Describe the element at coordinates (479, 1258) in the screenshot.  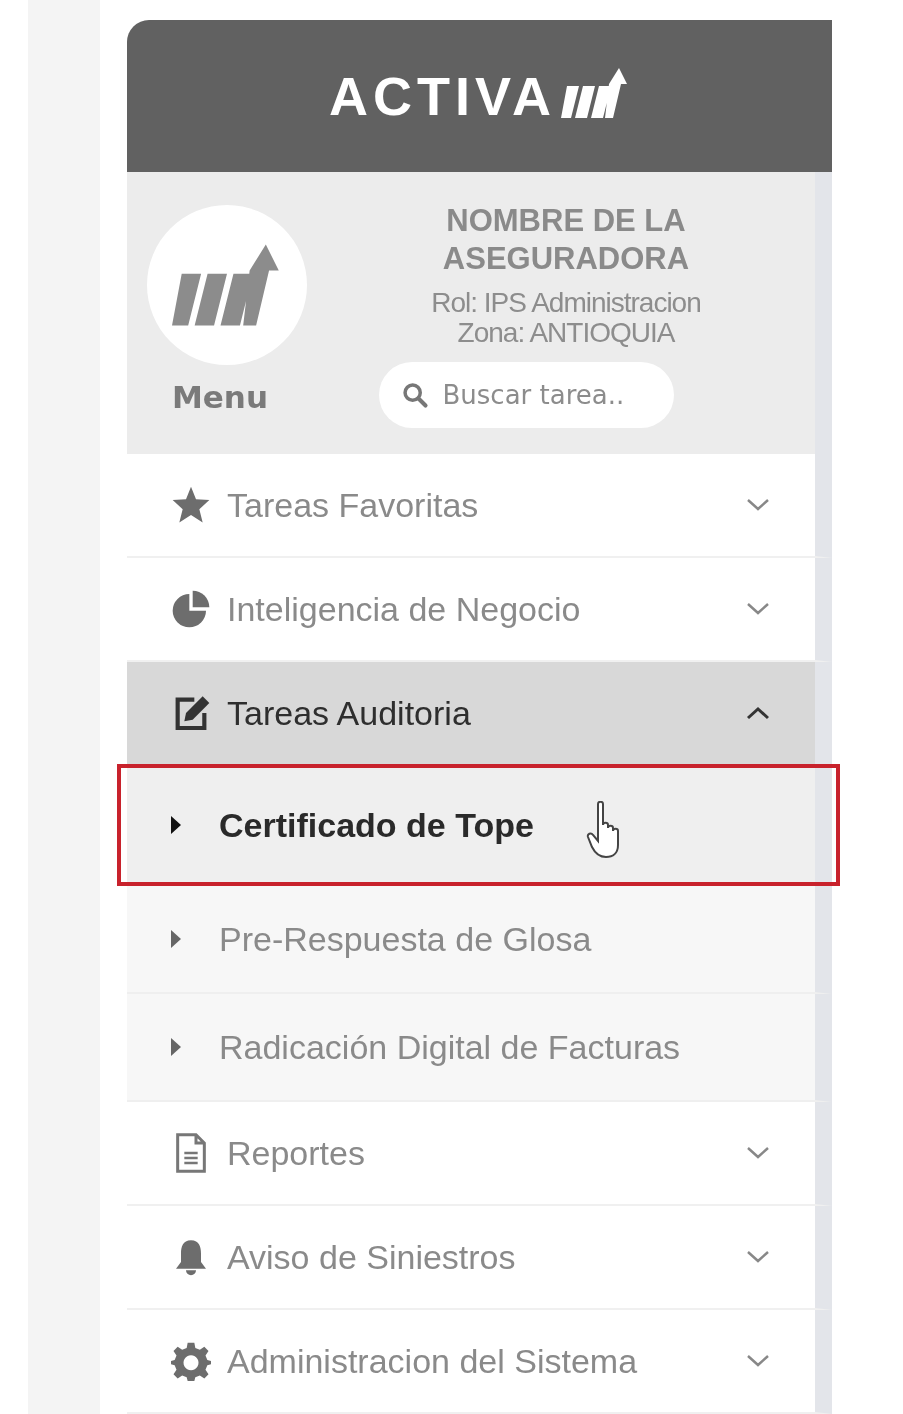
I see `menu-item: Aviso de Siniestros` at that location.